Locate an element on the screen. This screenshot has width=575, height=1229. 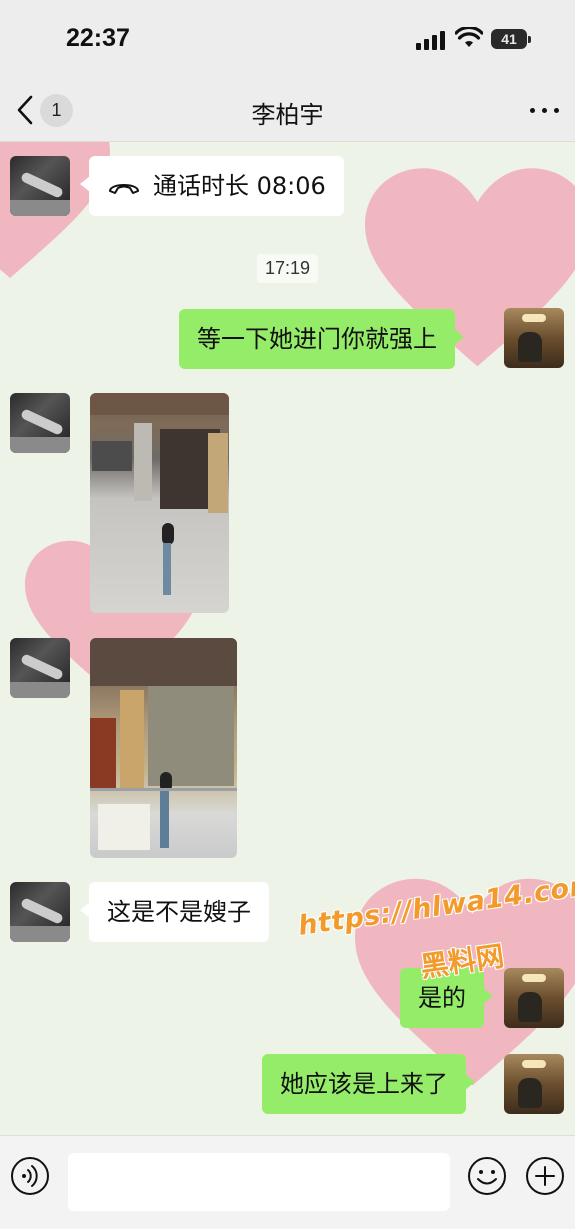
chat-title: 李柏宇 is located at coordinates (287, 115).